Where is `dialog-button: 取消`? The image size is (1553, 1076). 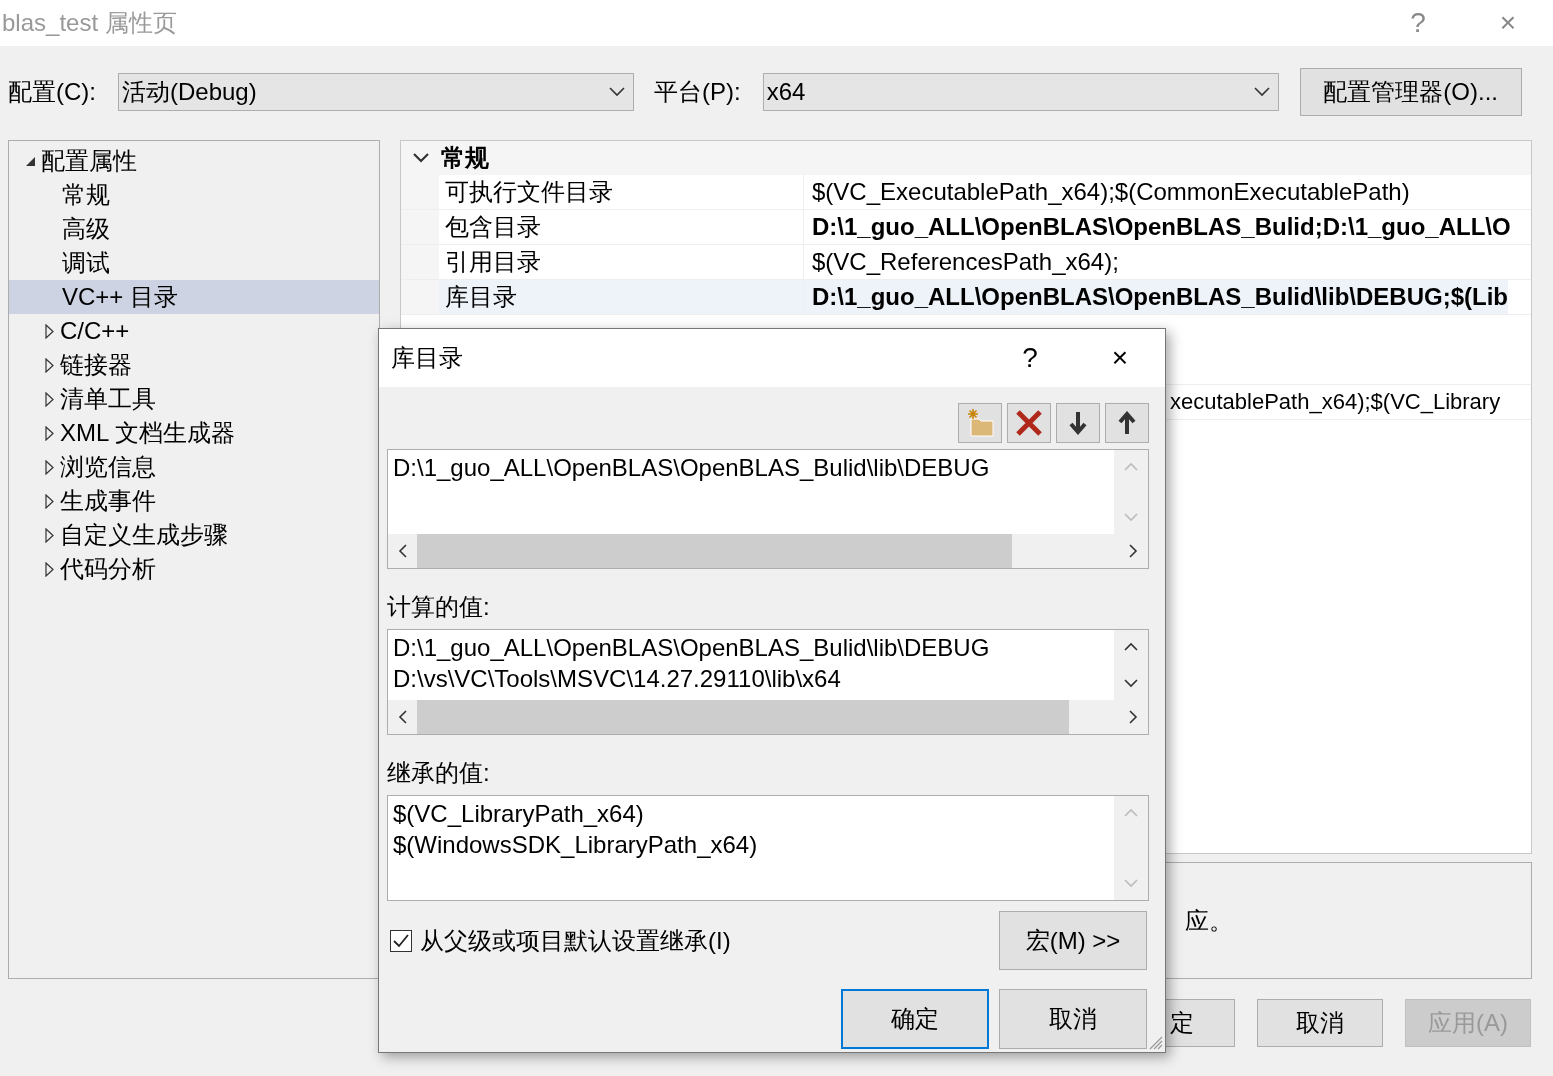
dialog-button: 取消 is located at coordinates (1320, 1023).